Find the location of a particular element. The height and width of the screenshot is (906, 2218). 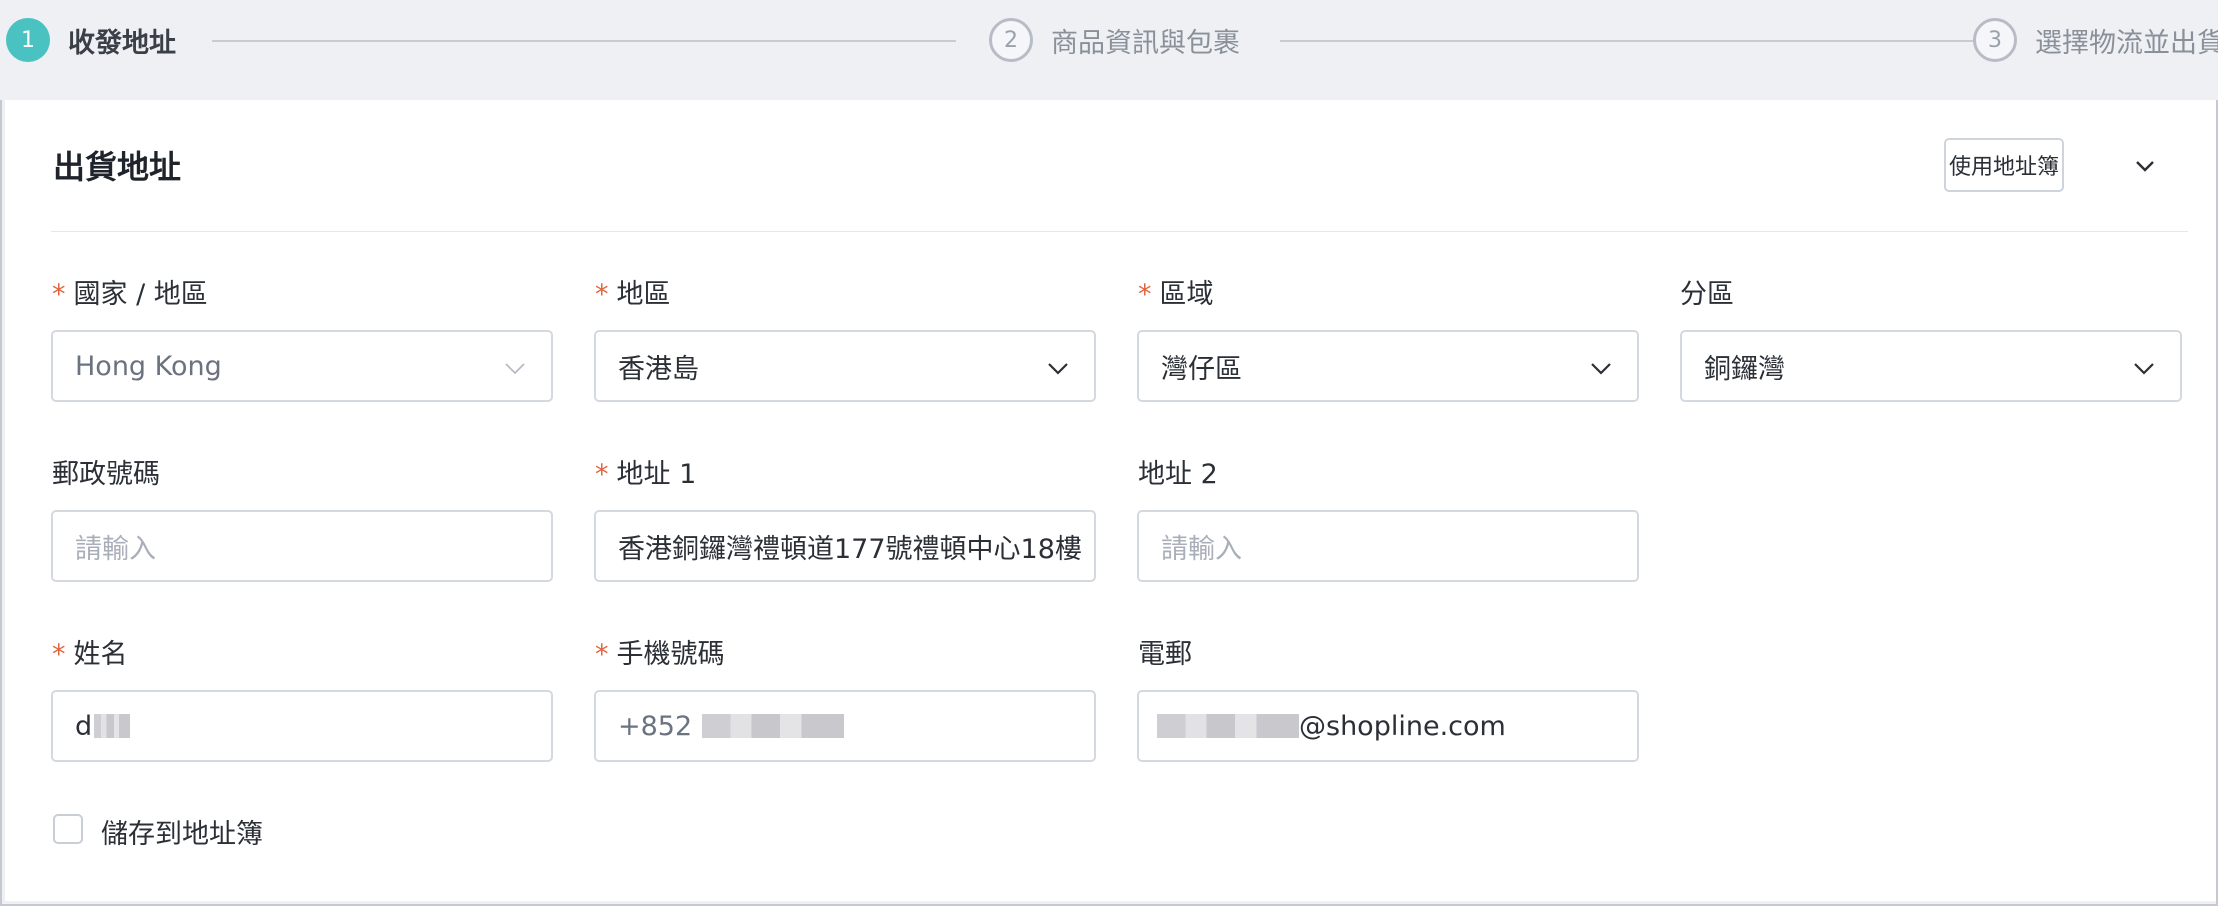

phone-input: +852 is located at coordinates (845, 726).